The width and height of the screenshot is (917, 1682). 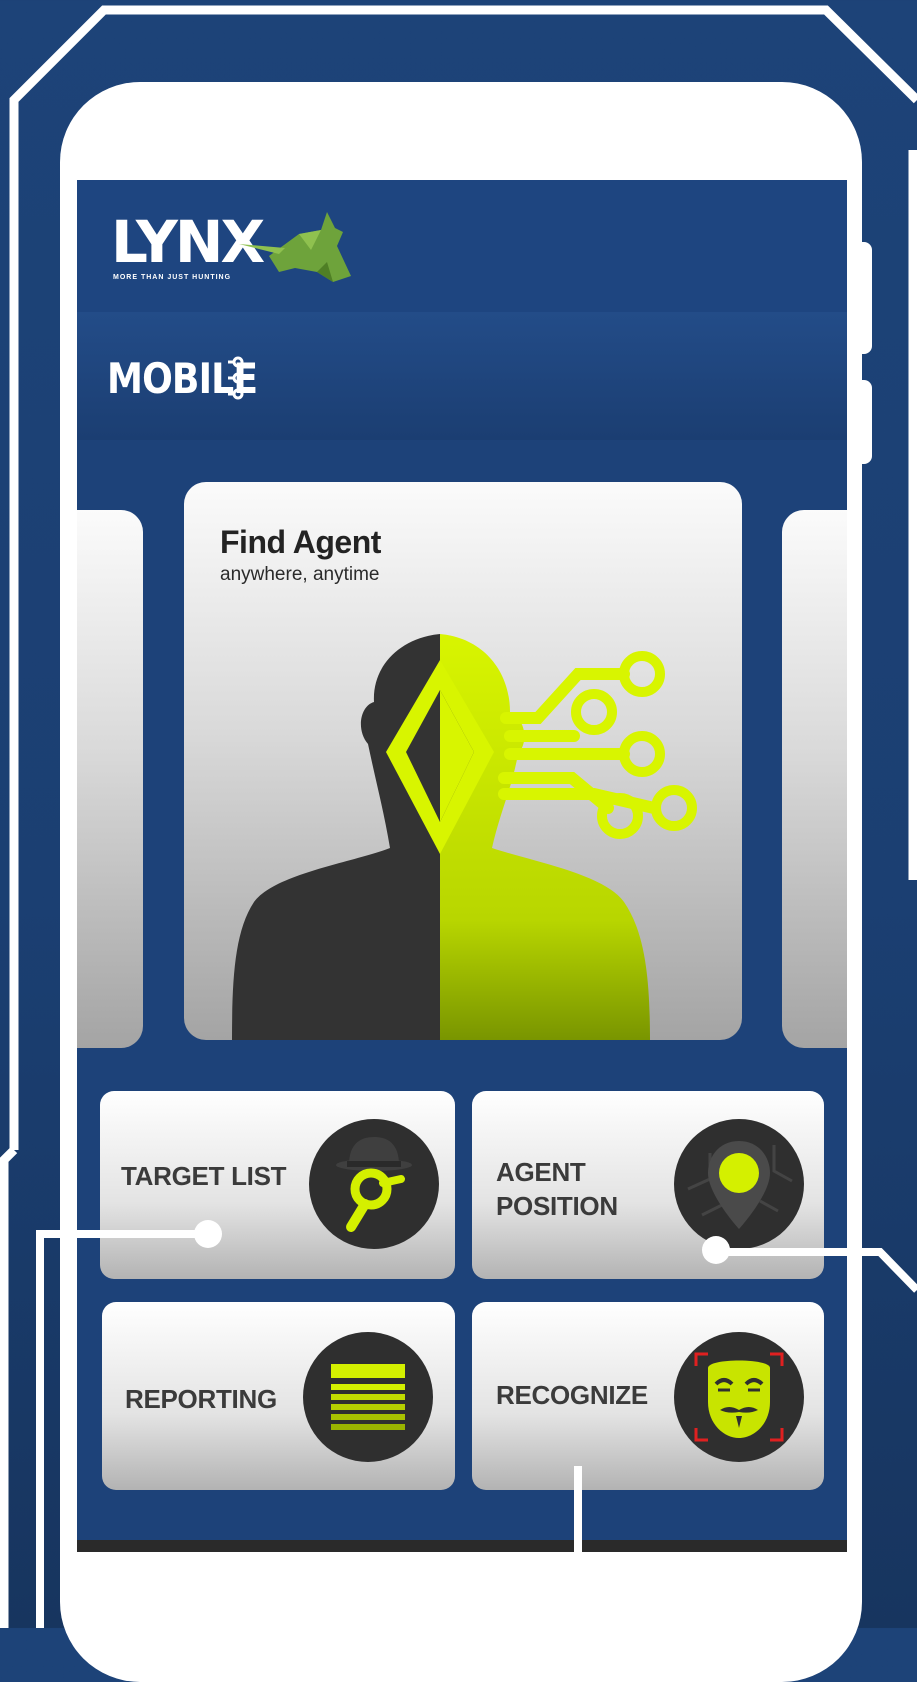 What do you see at coordinates (557, 1206) in the screenshot?
I see `tile-label-line2: POSITION` at bounding box center [557, 1206].